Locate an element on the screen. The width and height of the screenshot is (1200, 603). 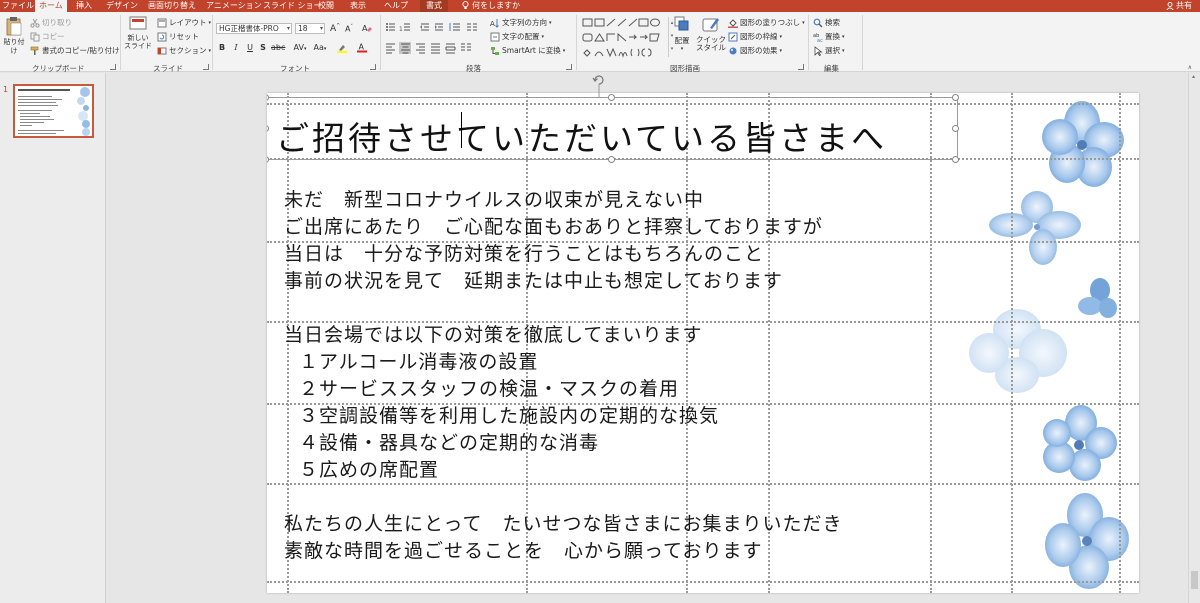
smartart-icon is located at coordinates (495, 50).